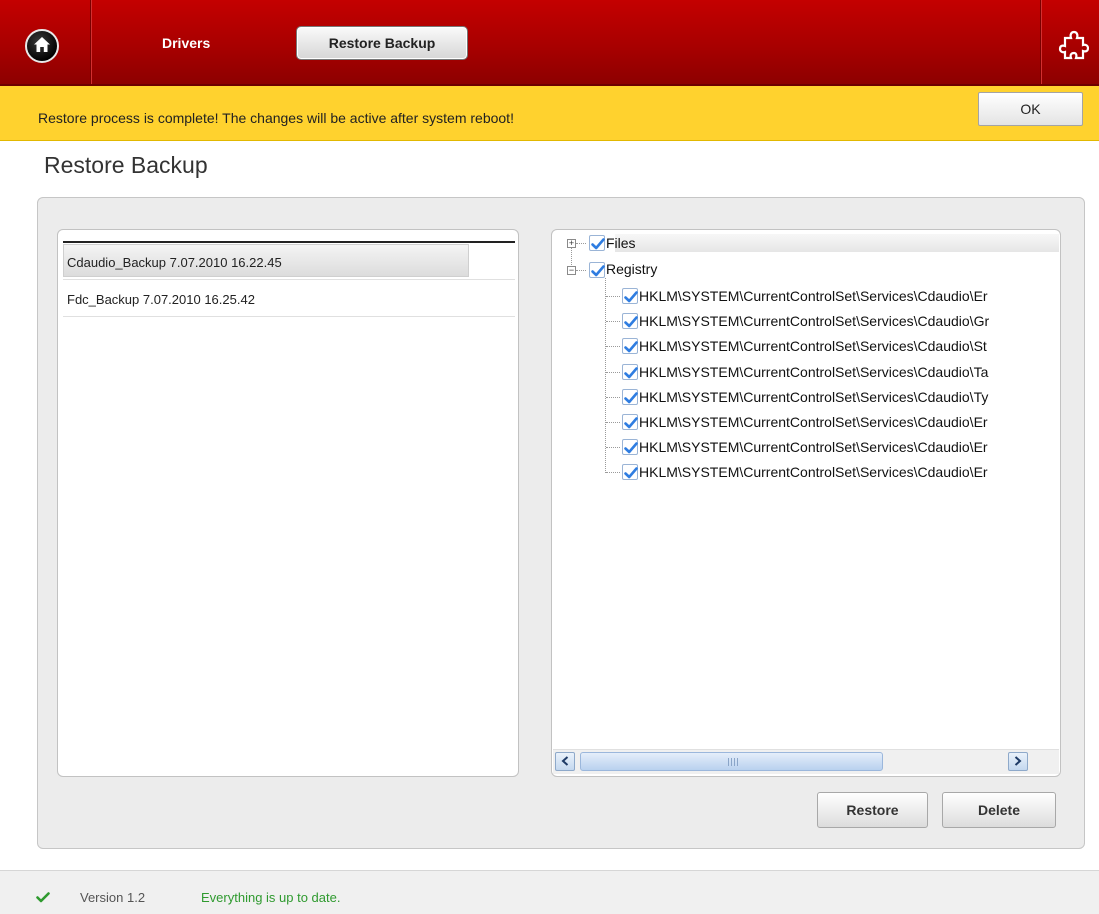 This screenshot has height=914, width=1099. I want to click on nav-tab-drivers: Drivers, so click(186, 43).